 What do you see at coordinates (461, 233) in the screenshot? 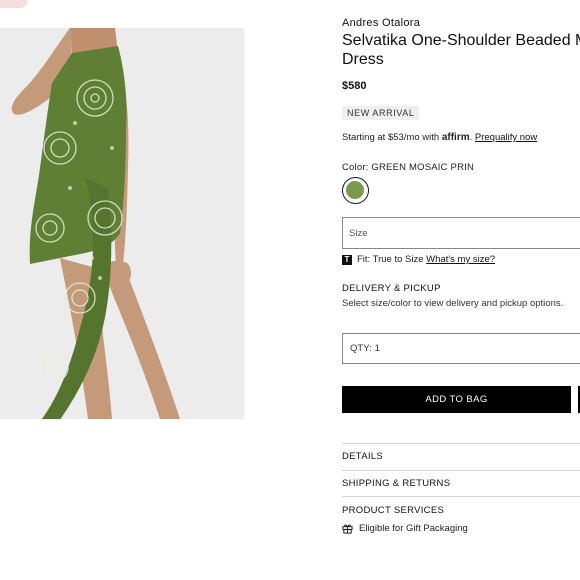
I see `size-dropdown: Size` at bounding box center [461, 233].